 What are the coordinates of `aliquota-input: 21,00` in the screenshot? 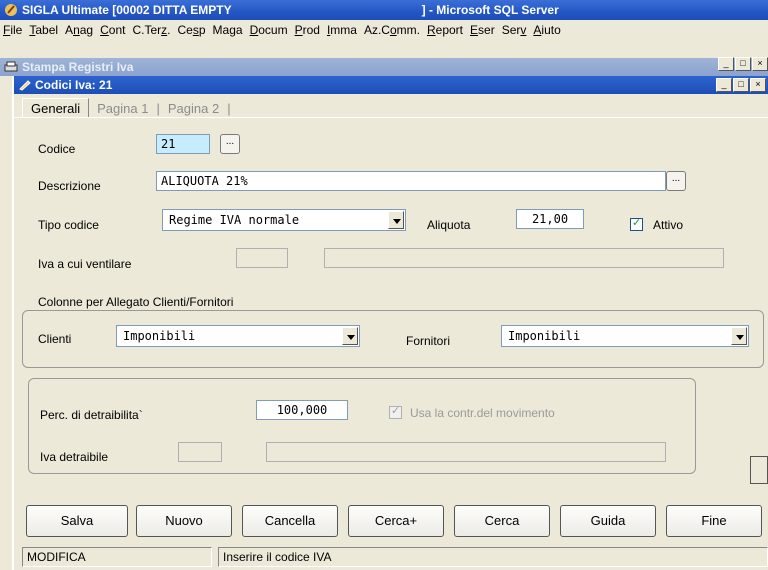 It's located at (550, 219).